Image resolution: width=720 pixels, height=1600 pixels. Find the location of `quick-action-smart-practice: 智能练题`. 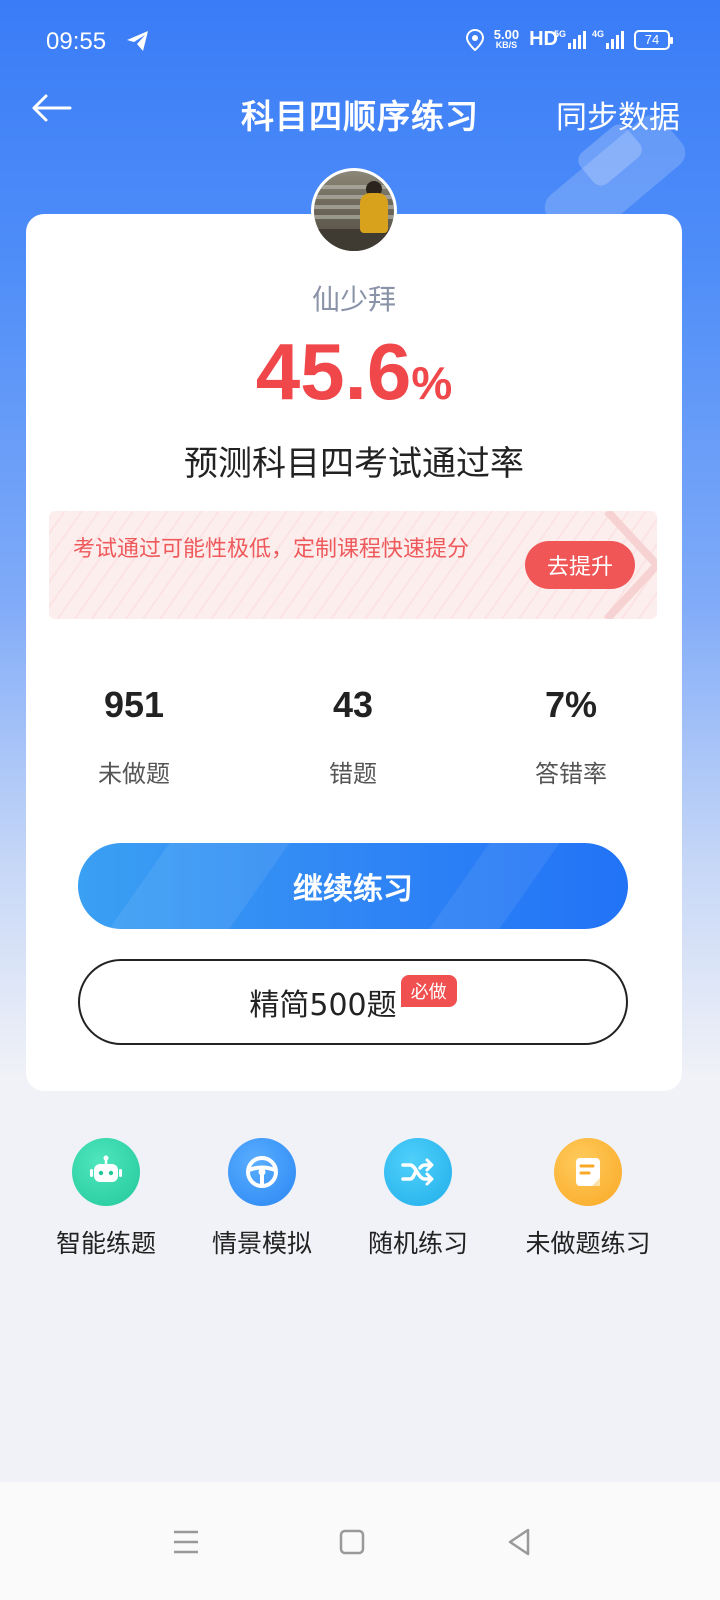

quick-action-smart-practice: 智能练题 is located at coordinates (106, 1199).